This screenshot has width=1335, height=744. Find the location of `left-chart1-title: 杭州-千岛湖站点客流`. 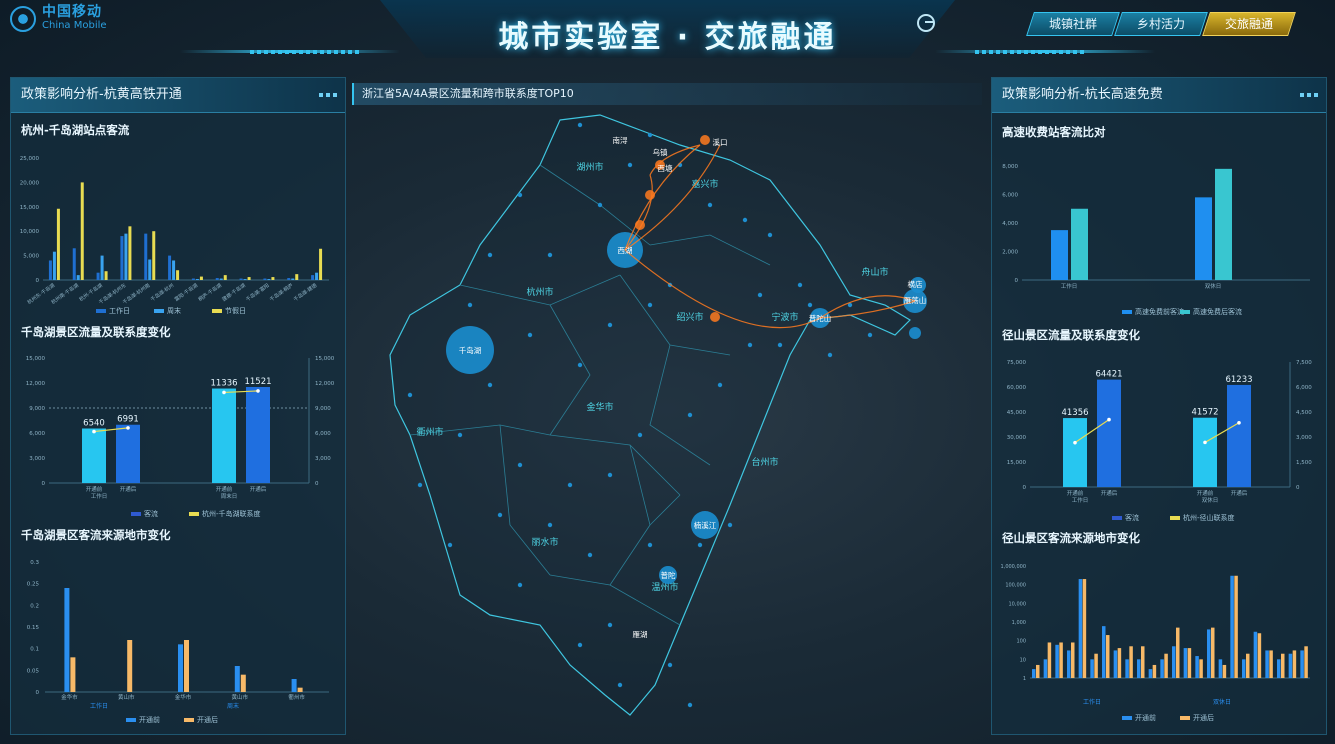

left-chart1-title: 杭州-千岛湖站点客流 is located at coordinates (75, 130).